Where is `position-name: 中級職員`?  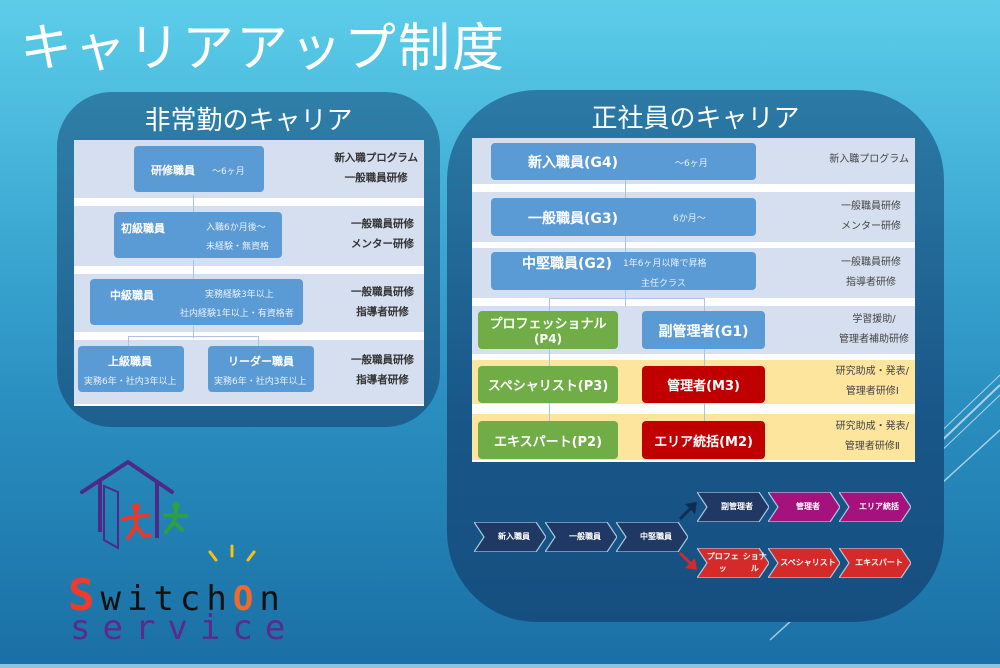 position-name: 中級職員 is located at coordinates (132, 295).